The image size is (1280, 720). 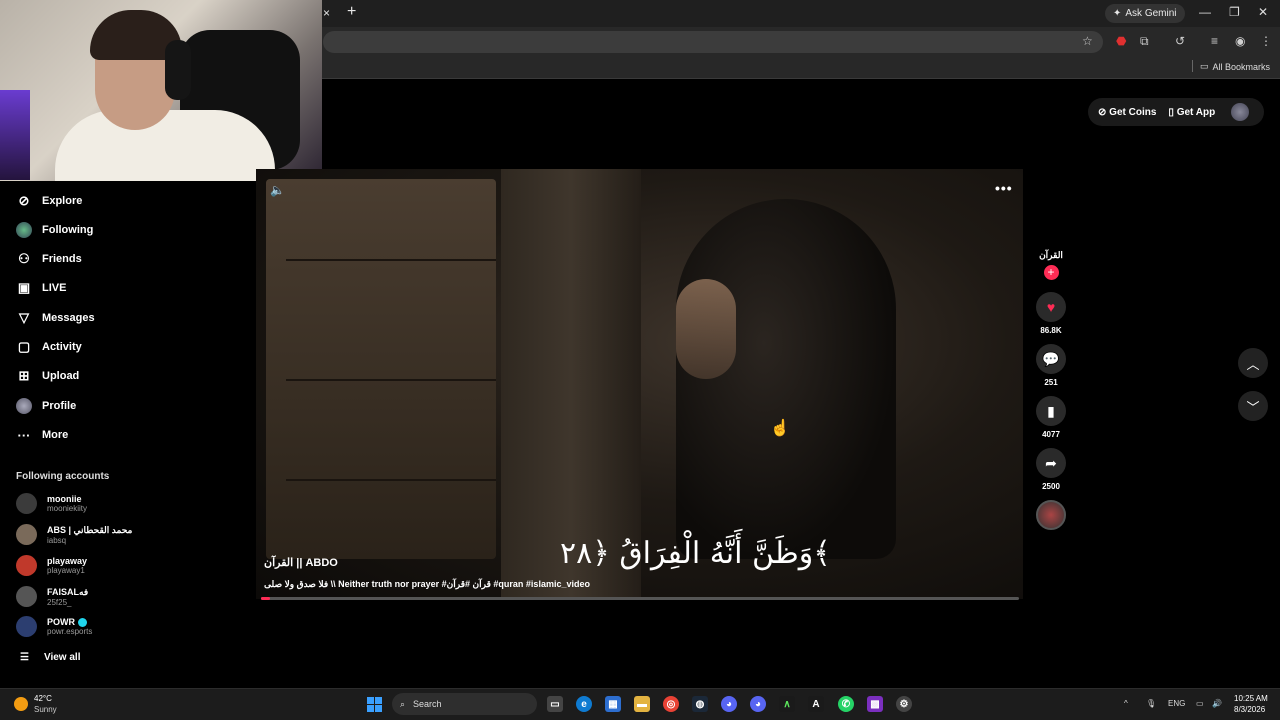 What do you see at coordinates (1192, 66) in the screenshot?
I see `bookmarks-divider` at bounding box center [1192, 66].